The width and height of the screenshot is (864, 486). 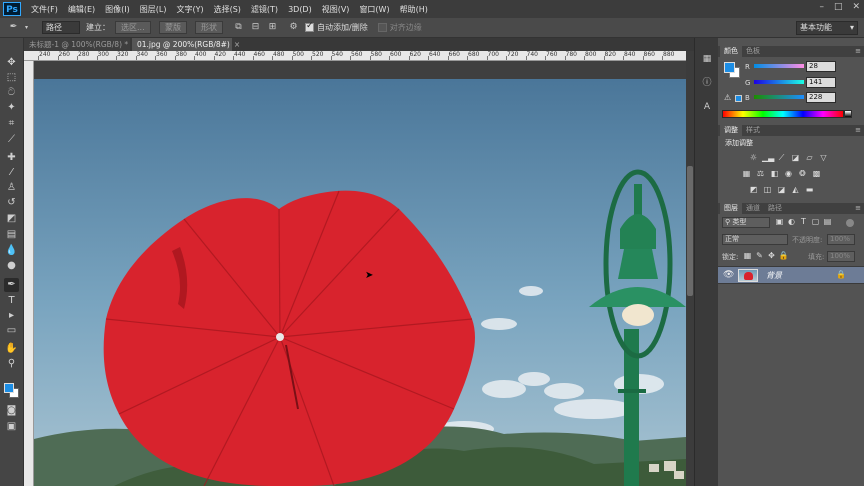 I want to click on tab-channels: 通道, so click(x=753, y=208).